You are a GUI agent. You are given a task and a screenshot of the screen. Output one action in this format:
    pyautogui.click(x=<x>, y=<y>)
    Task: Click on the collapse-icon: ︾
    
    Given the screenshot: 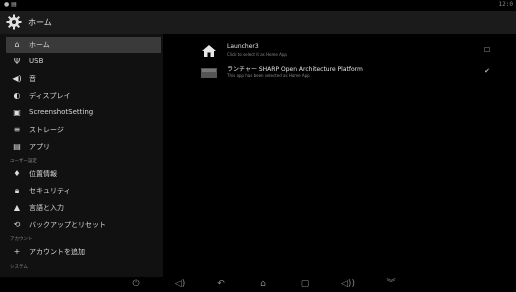 What is the action you would take?
    pyautogui.click(x=391, y=284)
    